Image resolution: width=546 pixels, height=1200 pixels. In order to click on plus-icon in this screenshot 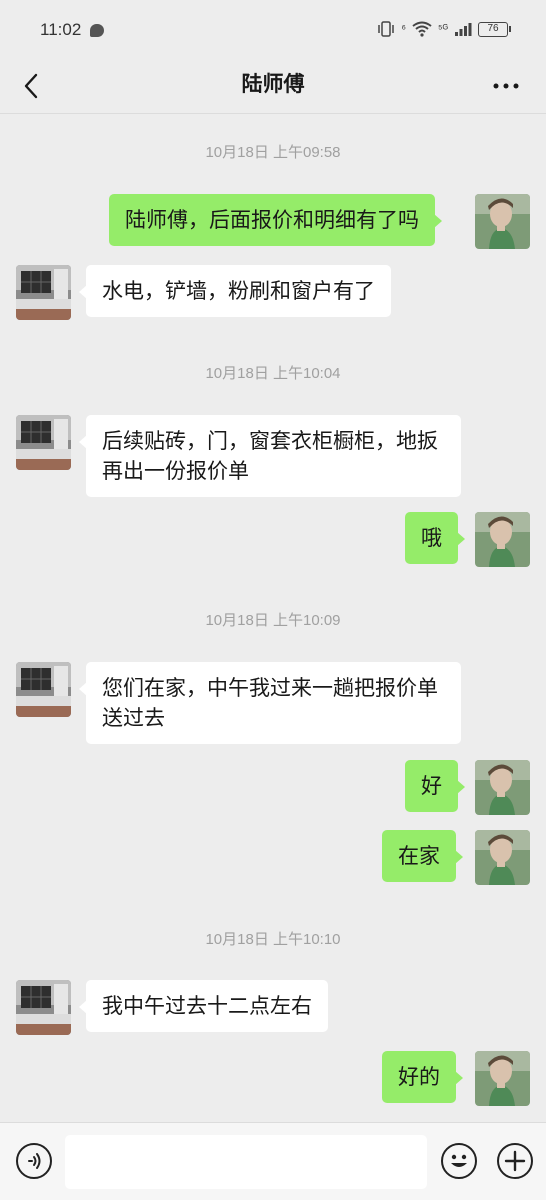, I will do `click(515, 1161)`.